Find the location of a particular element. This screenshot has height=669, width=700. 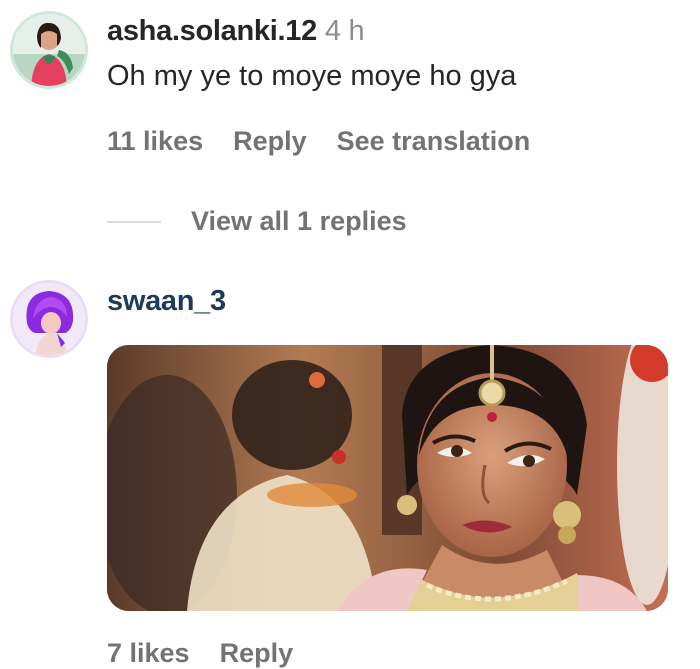

reply-button: Reply is located at coordinates (257, 653).